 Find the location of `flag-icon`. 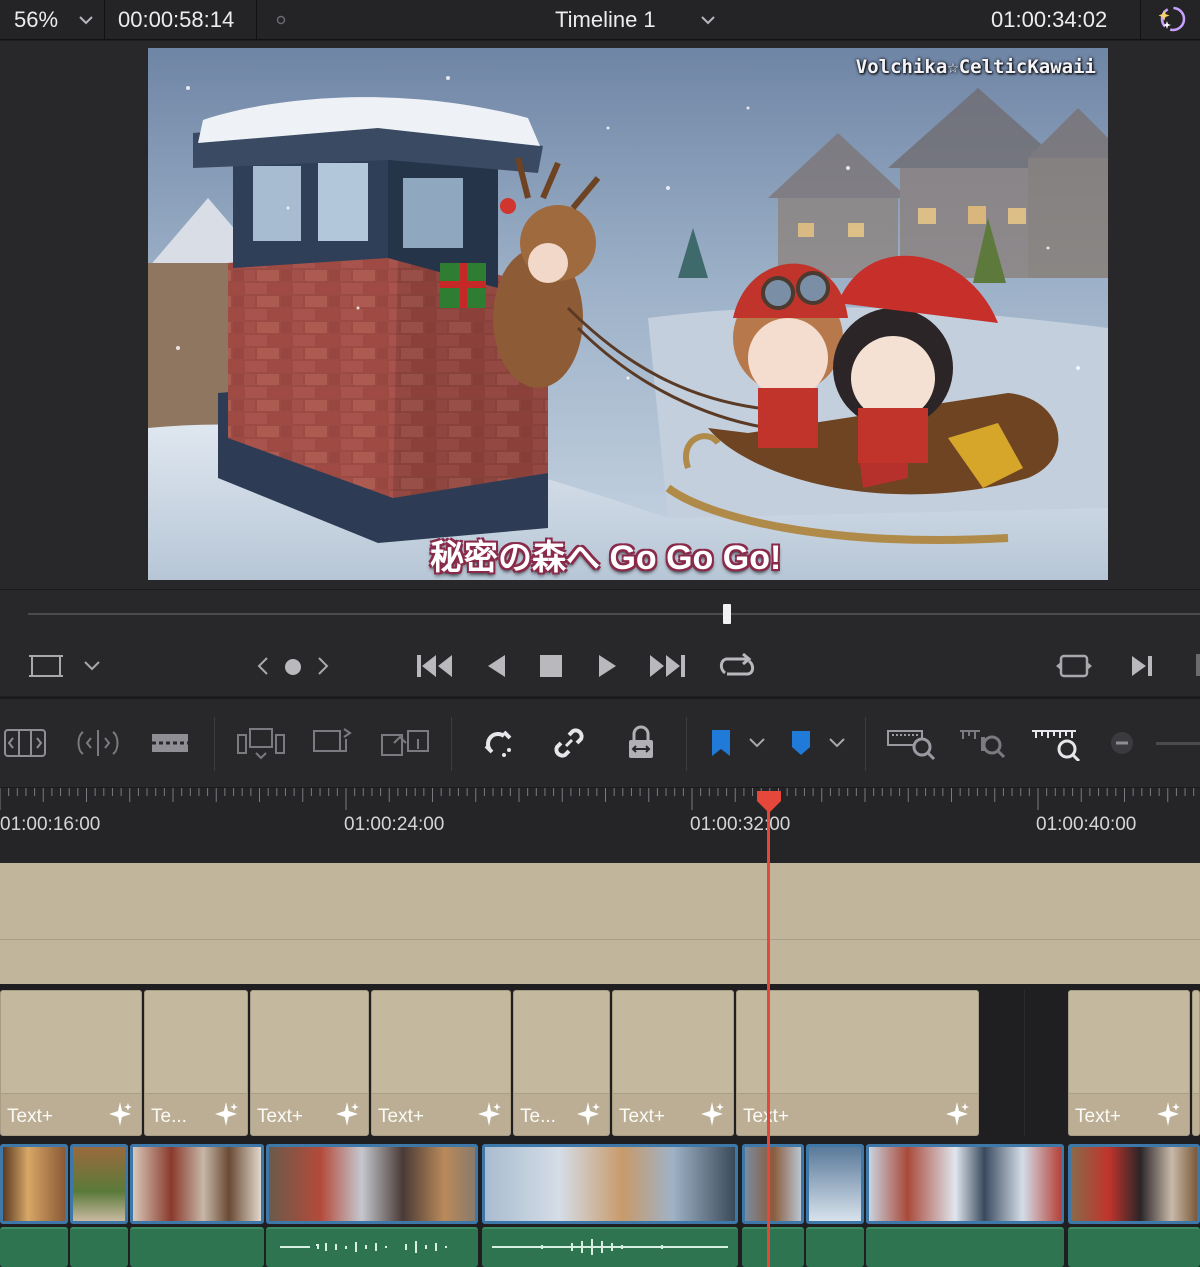

flag-icon is located at coordinates (721, 743).